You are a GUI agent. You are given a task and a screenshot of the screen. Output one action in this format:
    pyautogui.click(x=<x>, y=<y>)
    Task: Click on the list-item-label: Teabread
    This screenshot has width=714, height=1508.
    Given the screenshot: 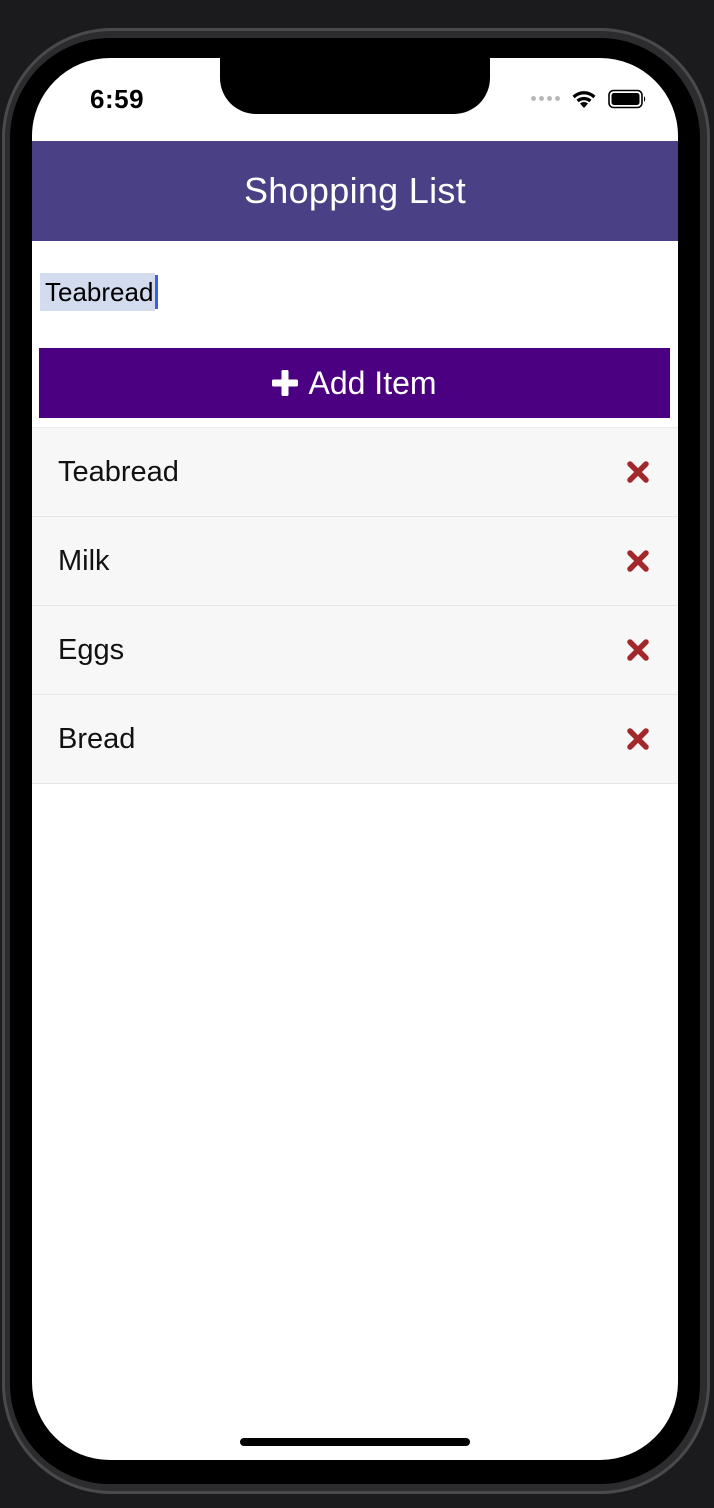 What is the action you would take?
    pyautogui.click(x=118, y=472)
    